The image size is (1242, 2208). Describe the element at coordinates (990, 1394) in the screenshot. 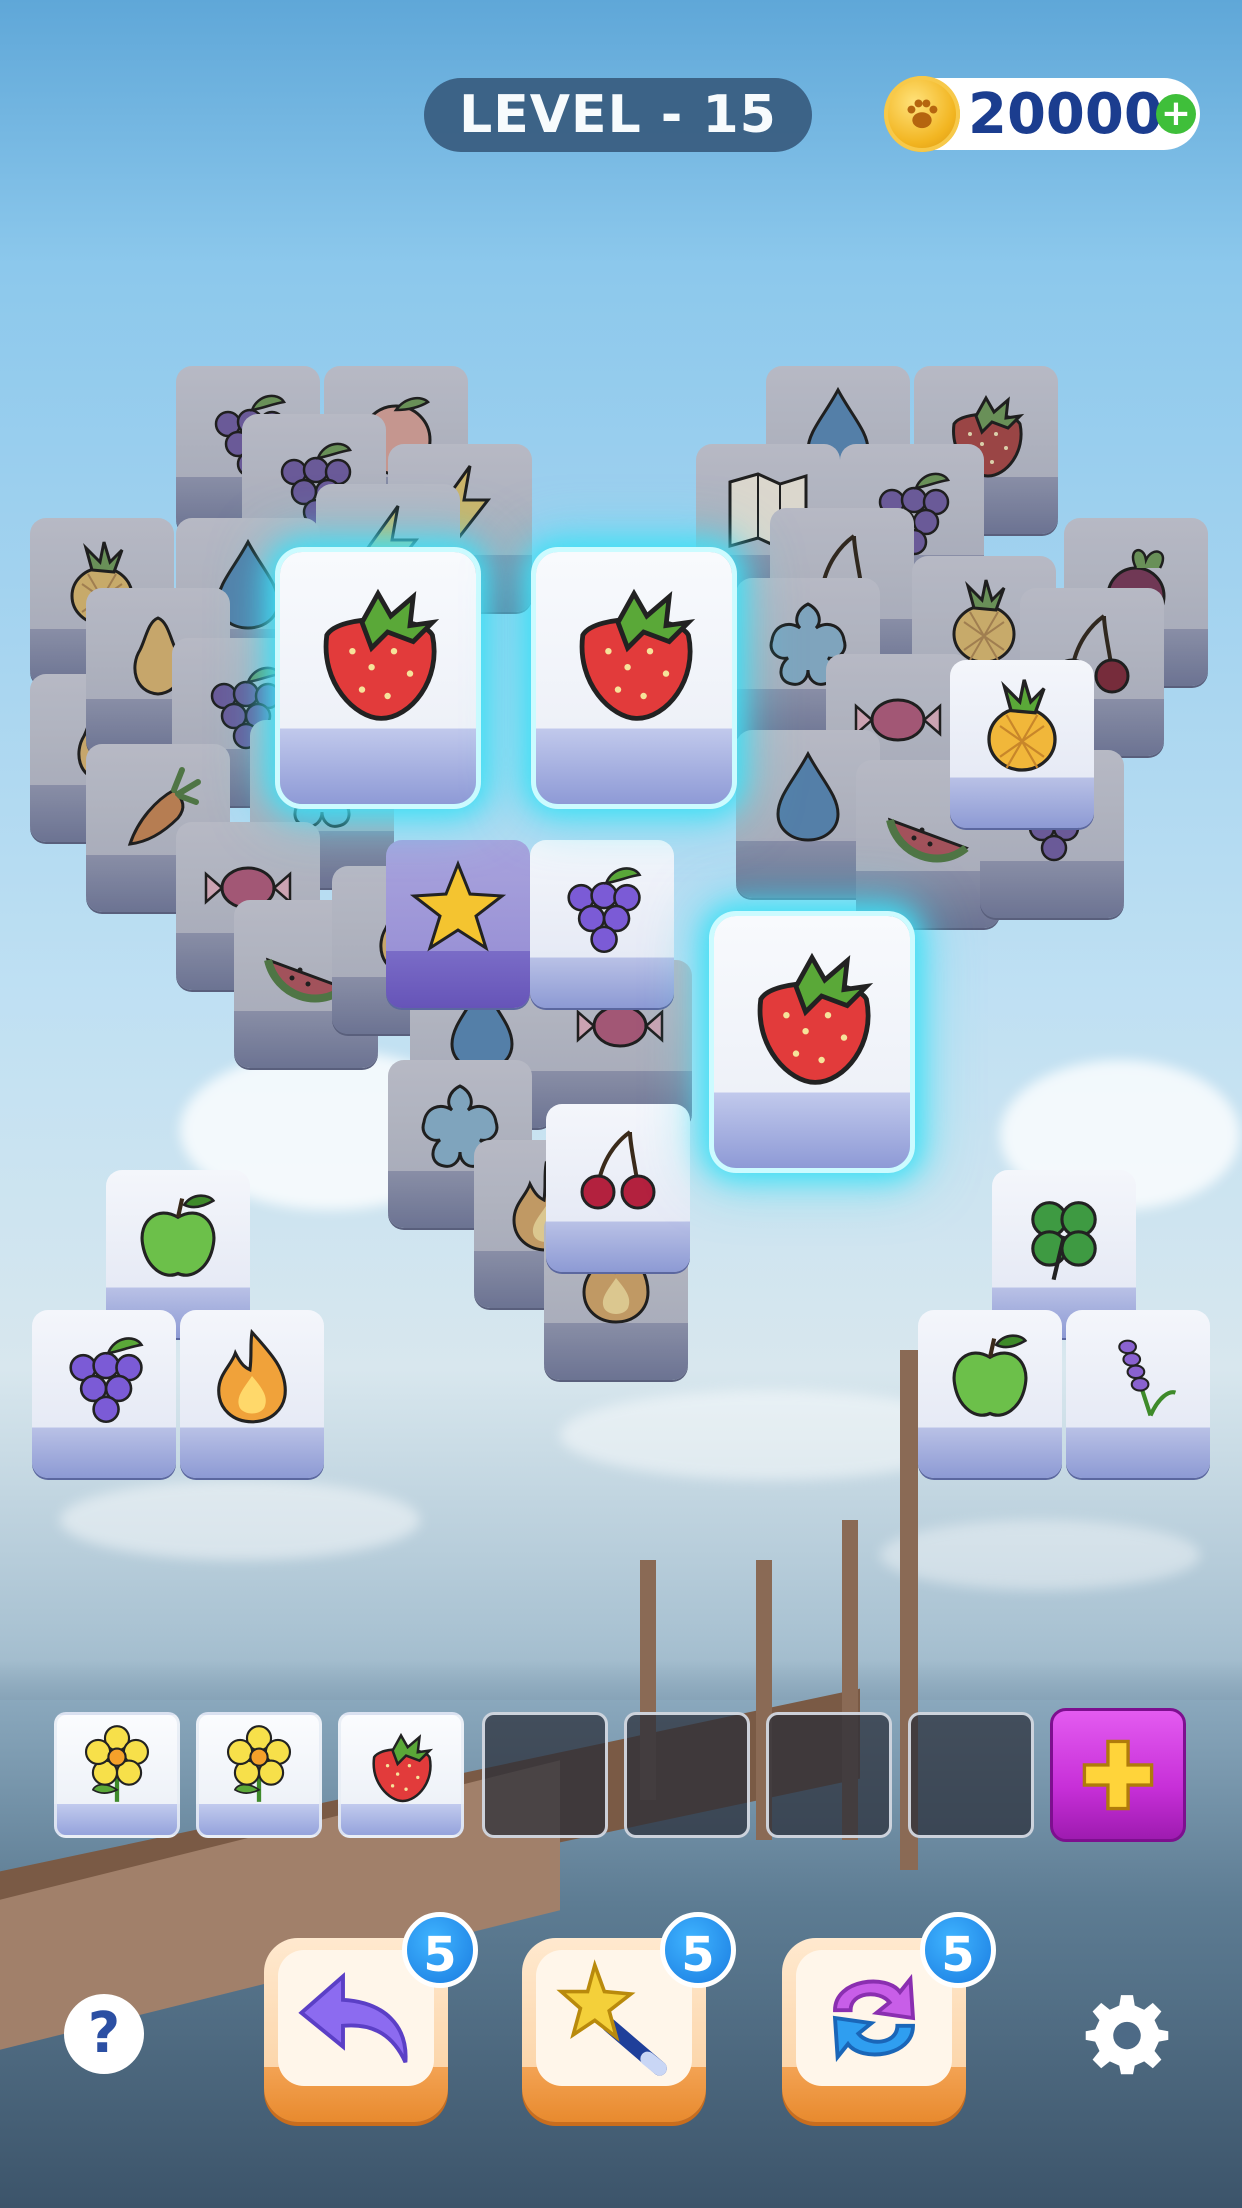

I see `tile-apple` at that location.